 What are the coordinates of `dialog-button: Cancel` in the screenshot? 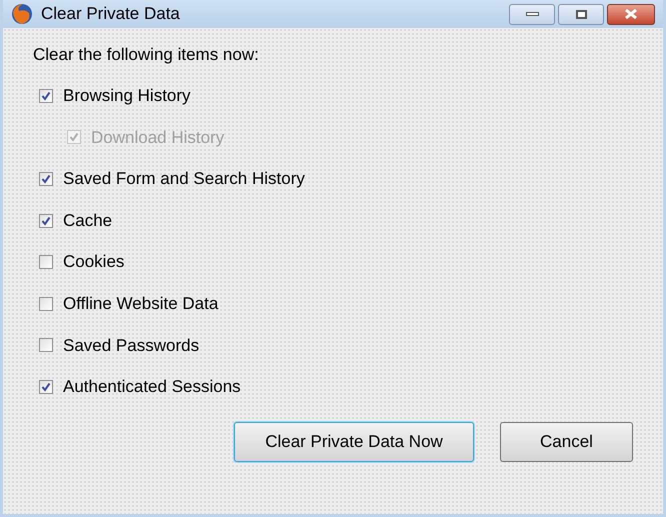 It's located at (566, 442).